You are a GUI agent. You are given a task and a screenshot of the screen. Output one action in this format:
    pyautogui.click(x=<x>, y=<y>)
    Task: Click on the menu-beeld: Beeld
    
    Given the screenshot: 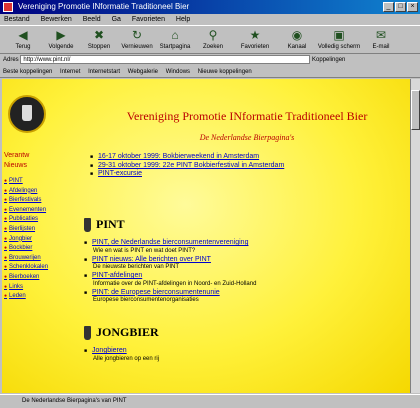 What is the action you would take?
    pyautogui.click(x=92, y=19)
    